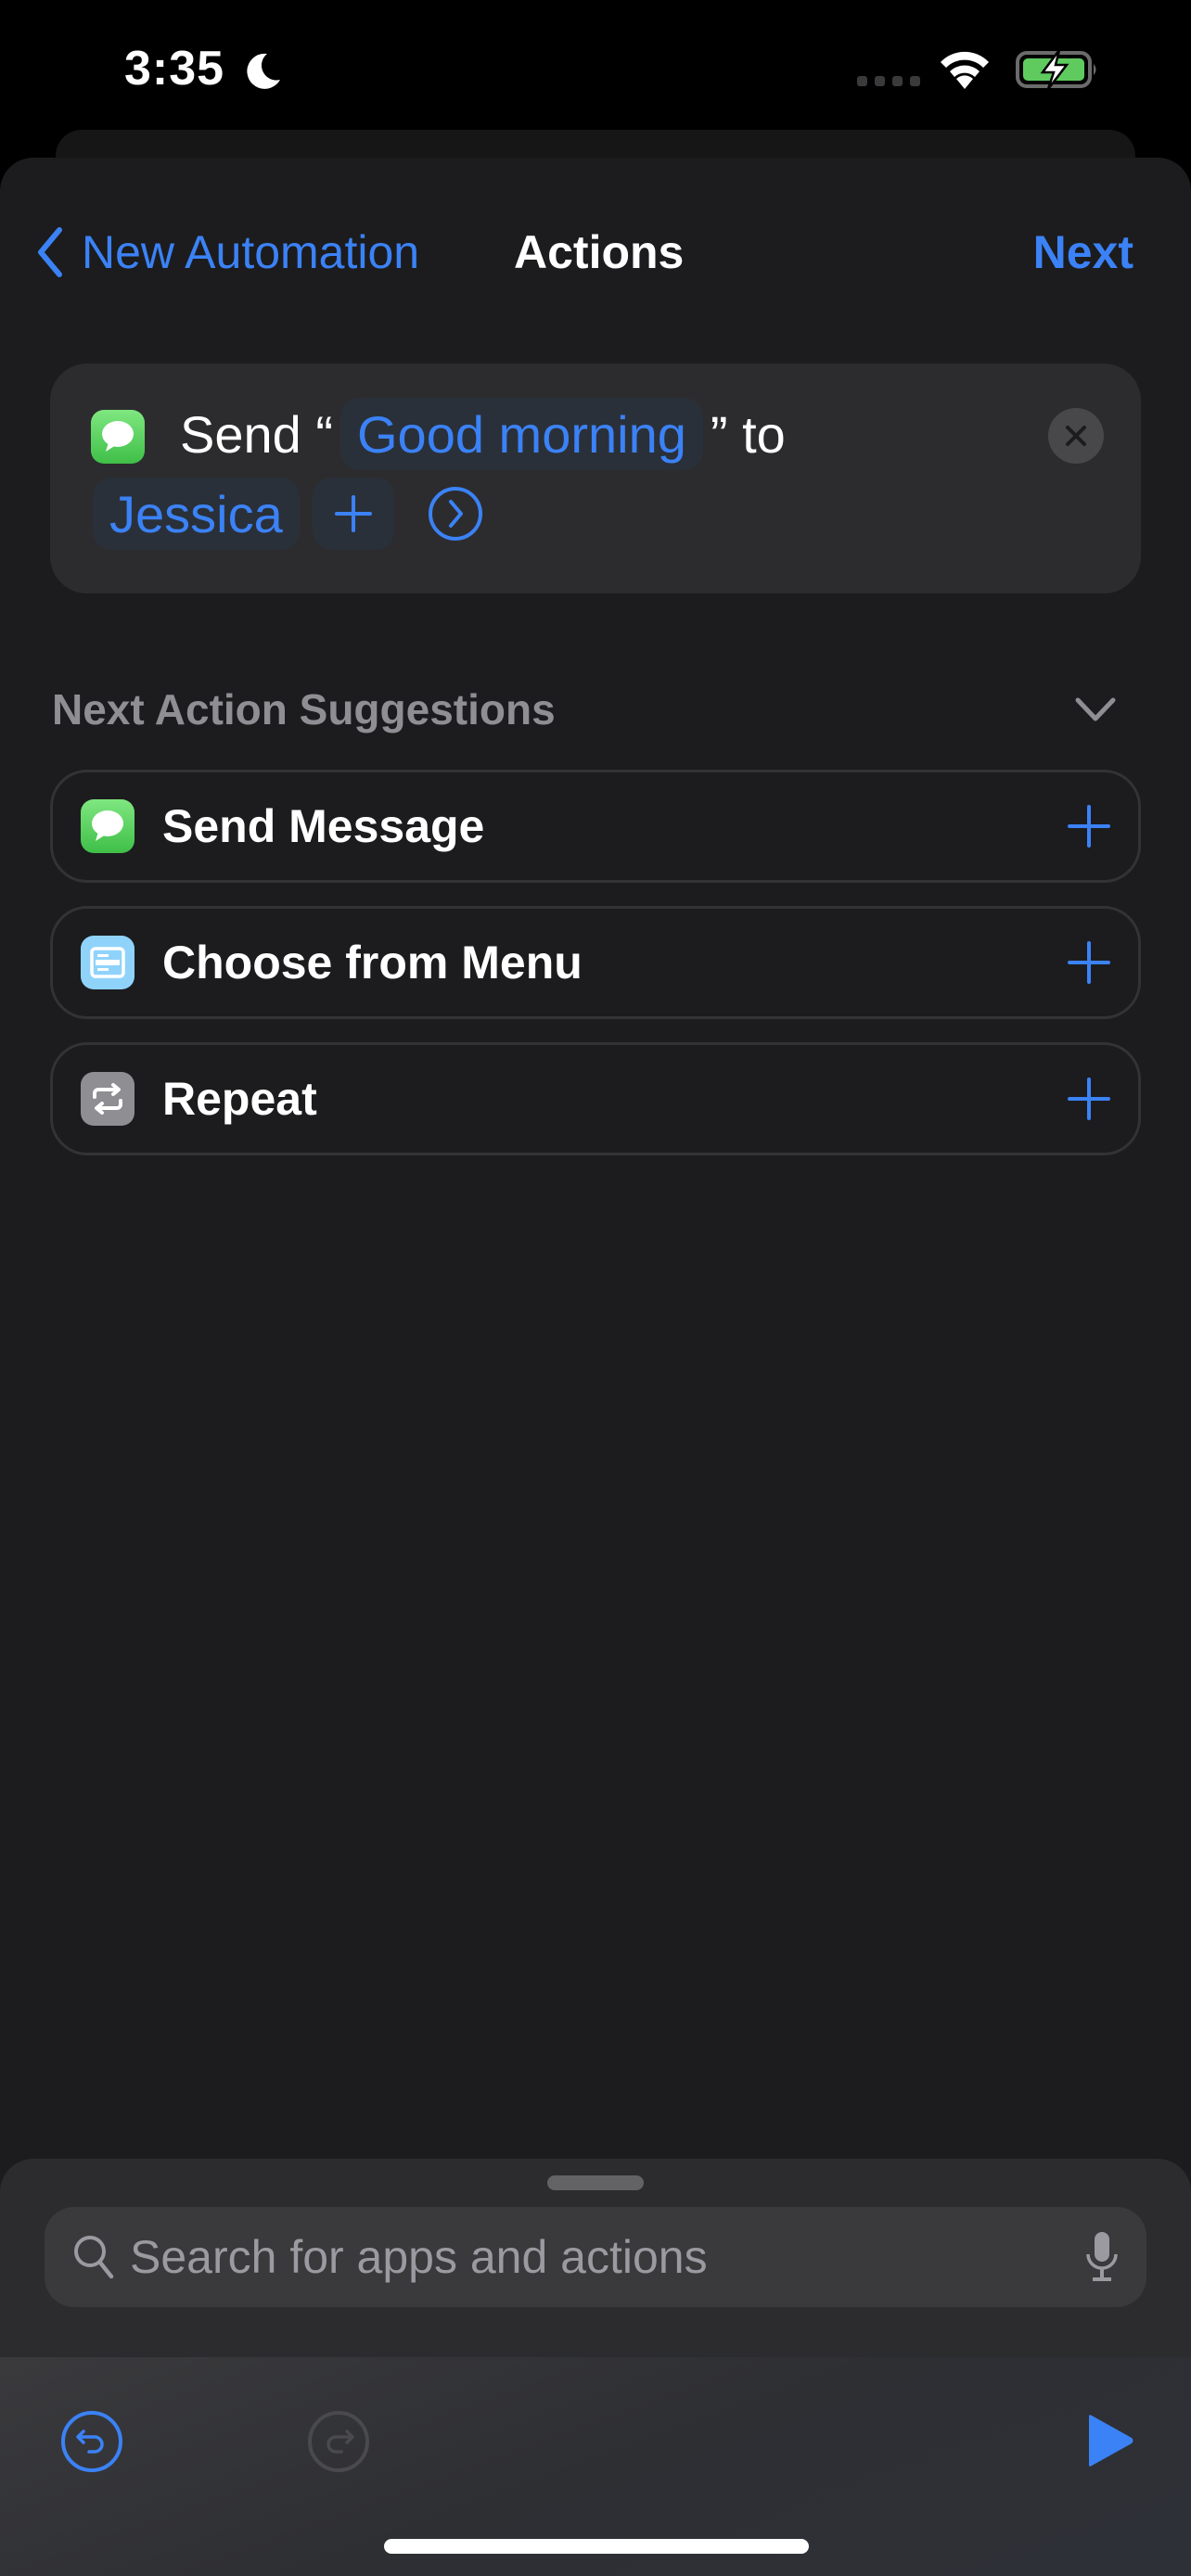 Image resolution: width=1191 pixels, height=2576 pixels. What do you see at coordinates (108, 1099) in the screenshot?
I see `repeat-icon` at bounding box center [108, 1099].